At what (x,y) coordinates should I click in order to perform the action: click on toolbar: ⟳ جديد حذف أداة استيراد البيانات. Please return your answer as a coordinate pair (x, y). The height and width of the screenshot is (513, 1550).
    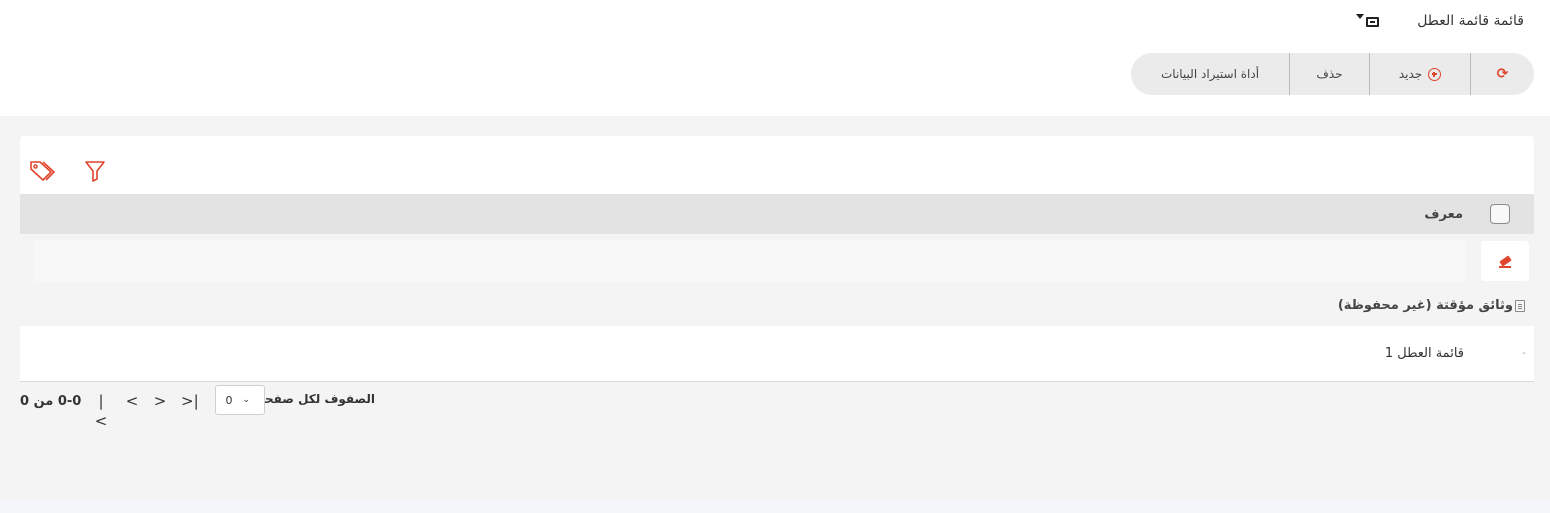
    Looking at the image, I should click on (1332, 74).